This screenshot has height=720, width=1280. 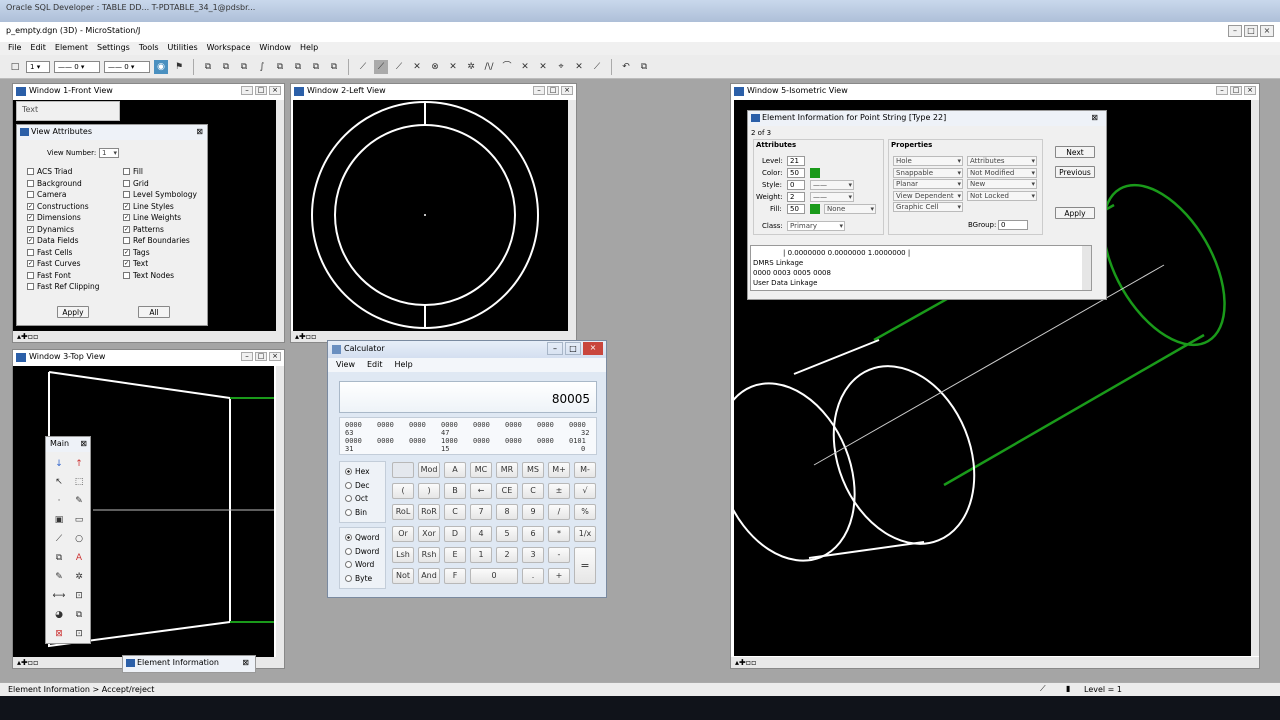 What do you see at coordinates (208, 67) in the screenshot?
I see `fence-icon: ⧉` at bounding box center [208, 67].